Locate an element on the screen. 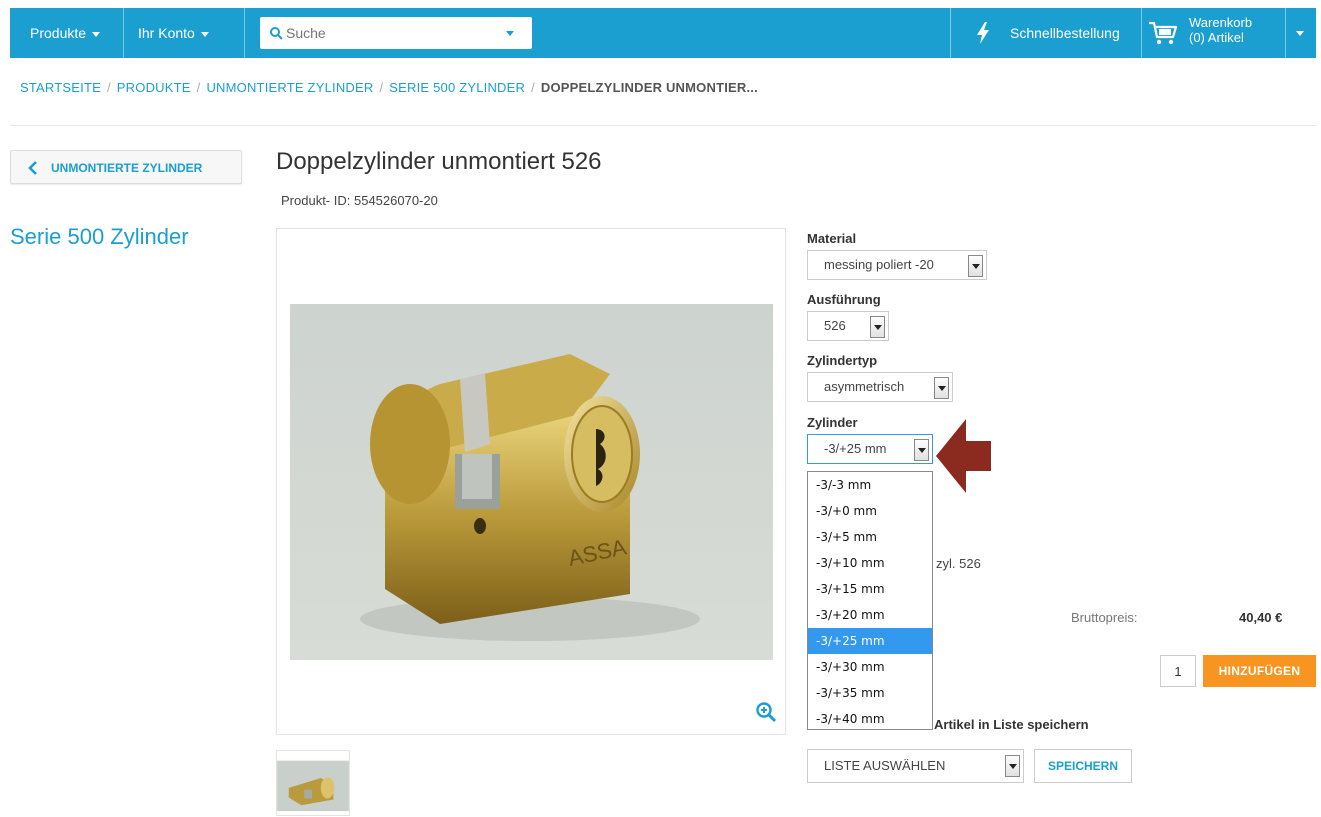 The height and width of the screenshot is (817, 1321). dropdown-option: -3/+0 mm is located at coordinates (870, 511).